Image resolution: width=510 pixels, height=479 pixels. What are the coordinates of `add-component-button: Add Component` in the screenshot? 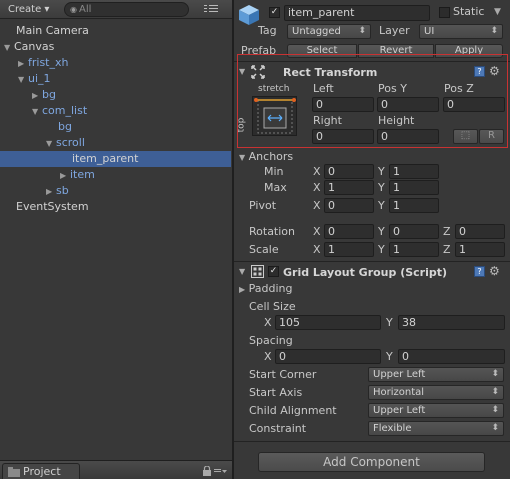 It's located at (371, 462).